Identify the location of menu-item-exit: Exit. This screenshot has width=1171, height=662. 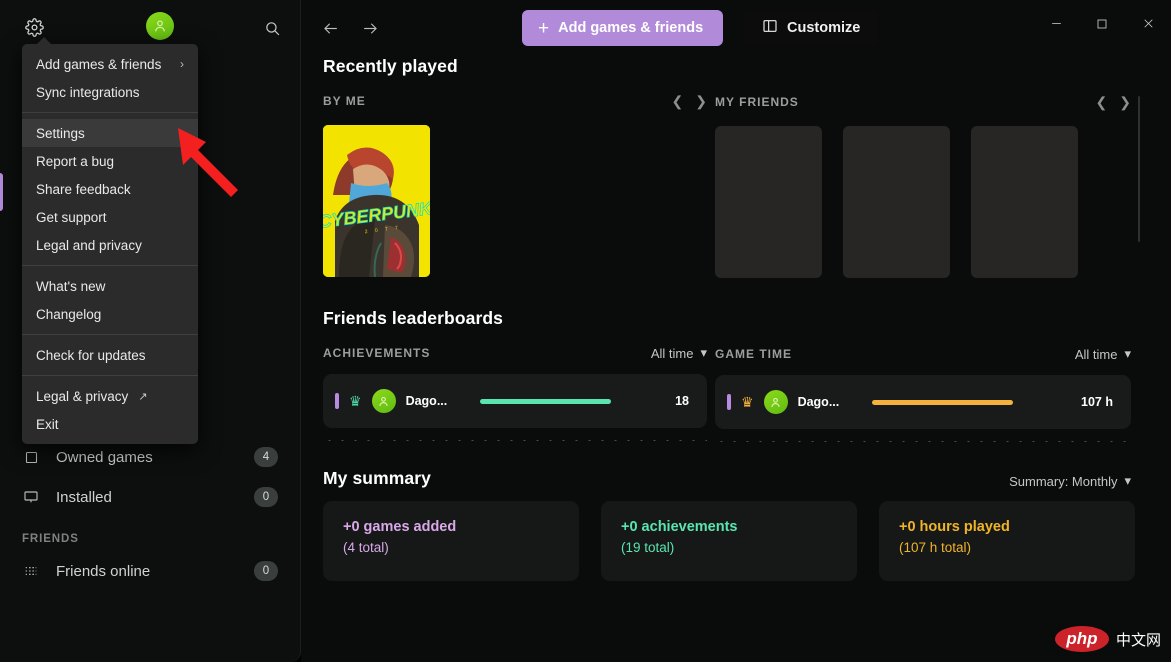
(110, 424).